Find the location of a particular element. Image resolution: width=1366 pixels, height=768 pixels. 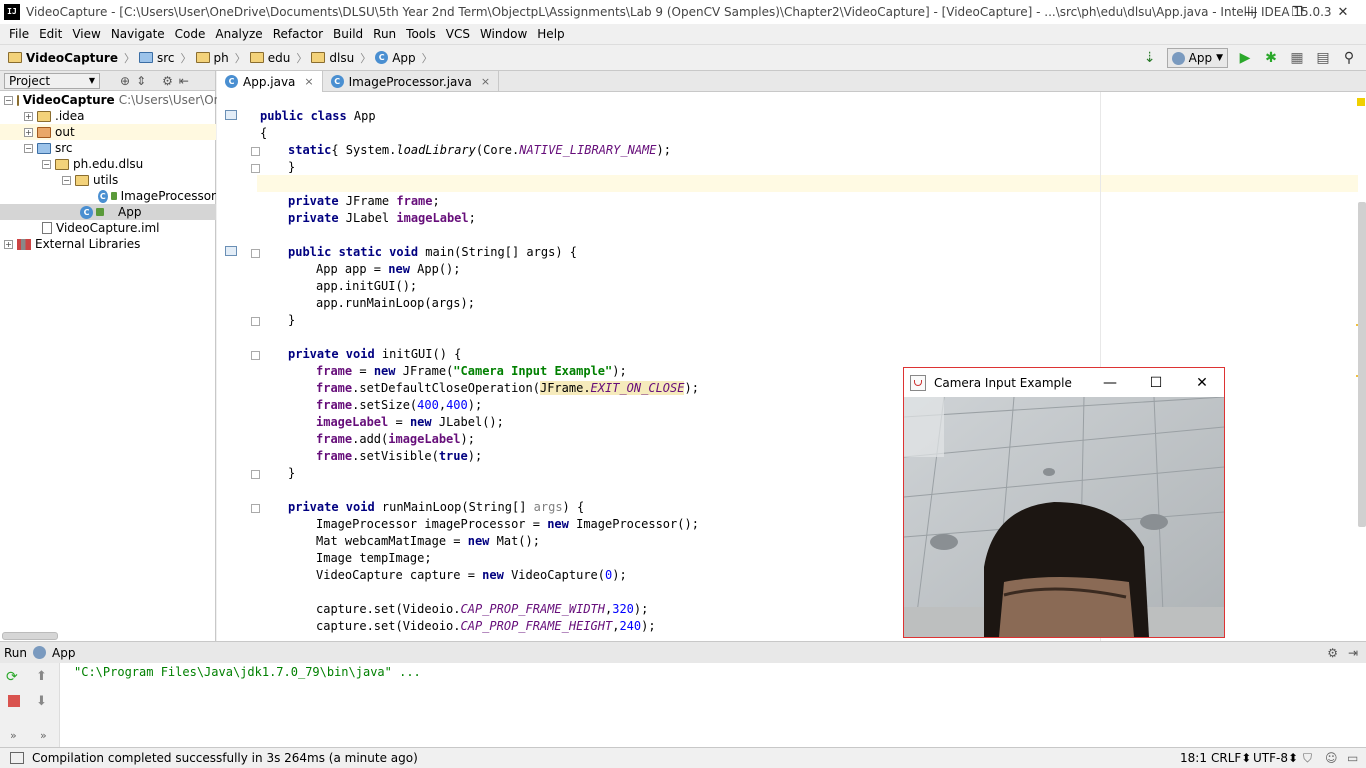

menu-refactor: Refactor is located at coordinates (298, 34).